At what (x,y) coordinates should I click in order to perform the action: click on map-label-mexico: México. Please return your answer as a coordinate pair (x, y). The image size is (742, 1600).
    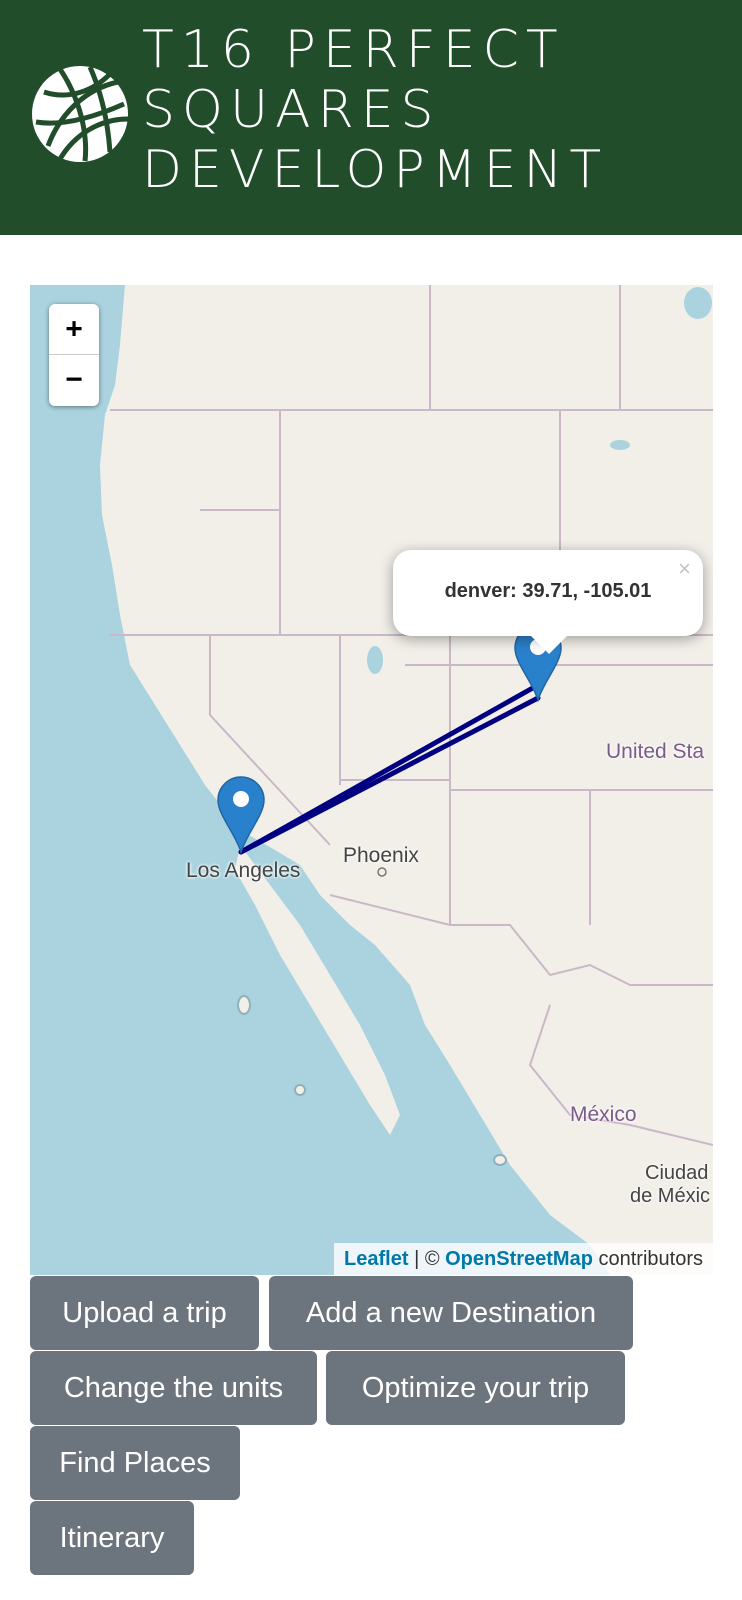
    Looking at the image, I should click on (603, 1114).